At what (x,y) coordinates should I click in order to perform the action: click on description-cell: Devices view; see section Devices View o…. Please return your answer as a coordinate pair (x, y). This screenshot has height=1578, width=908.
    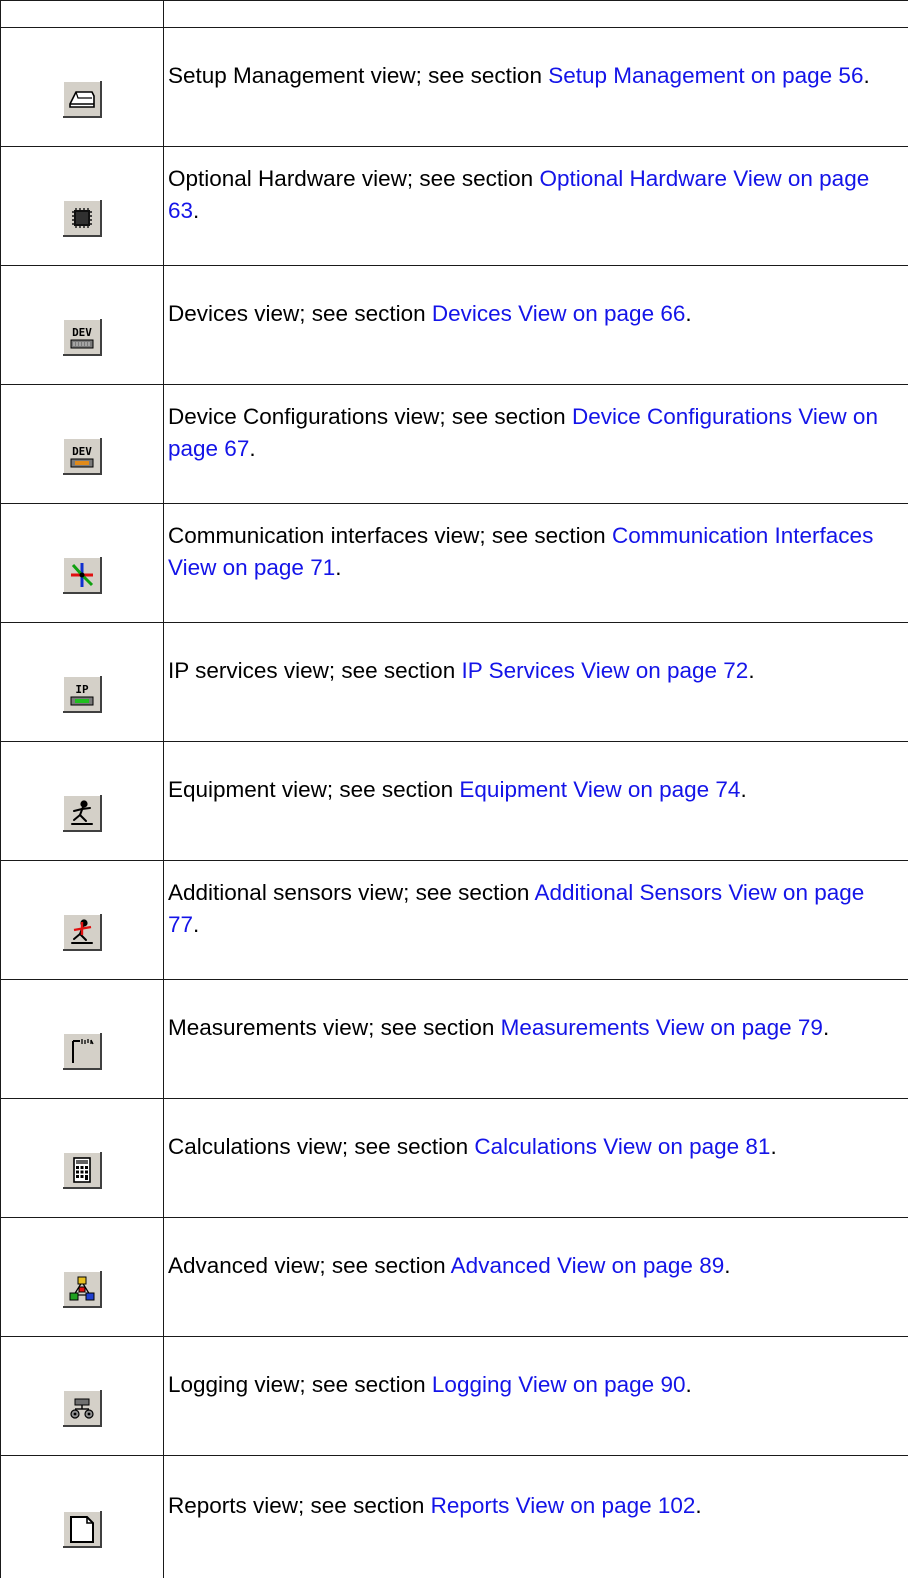
    Looking at the image, I should click on (536, 325).